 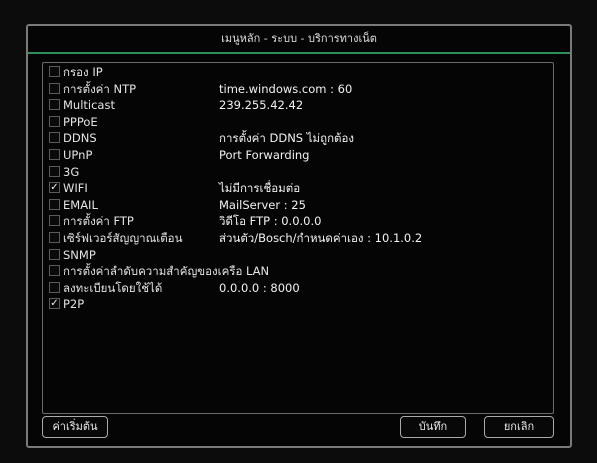 I want to click on service-label: การตั้งค่า NTP, so click(x=100, y=88).